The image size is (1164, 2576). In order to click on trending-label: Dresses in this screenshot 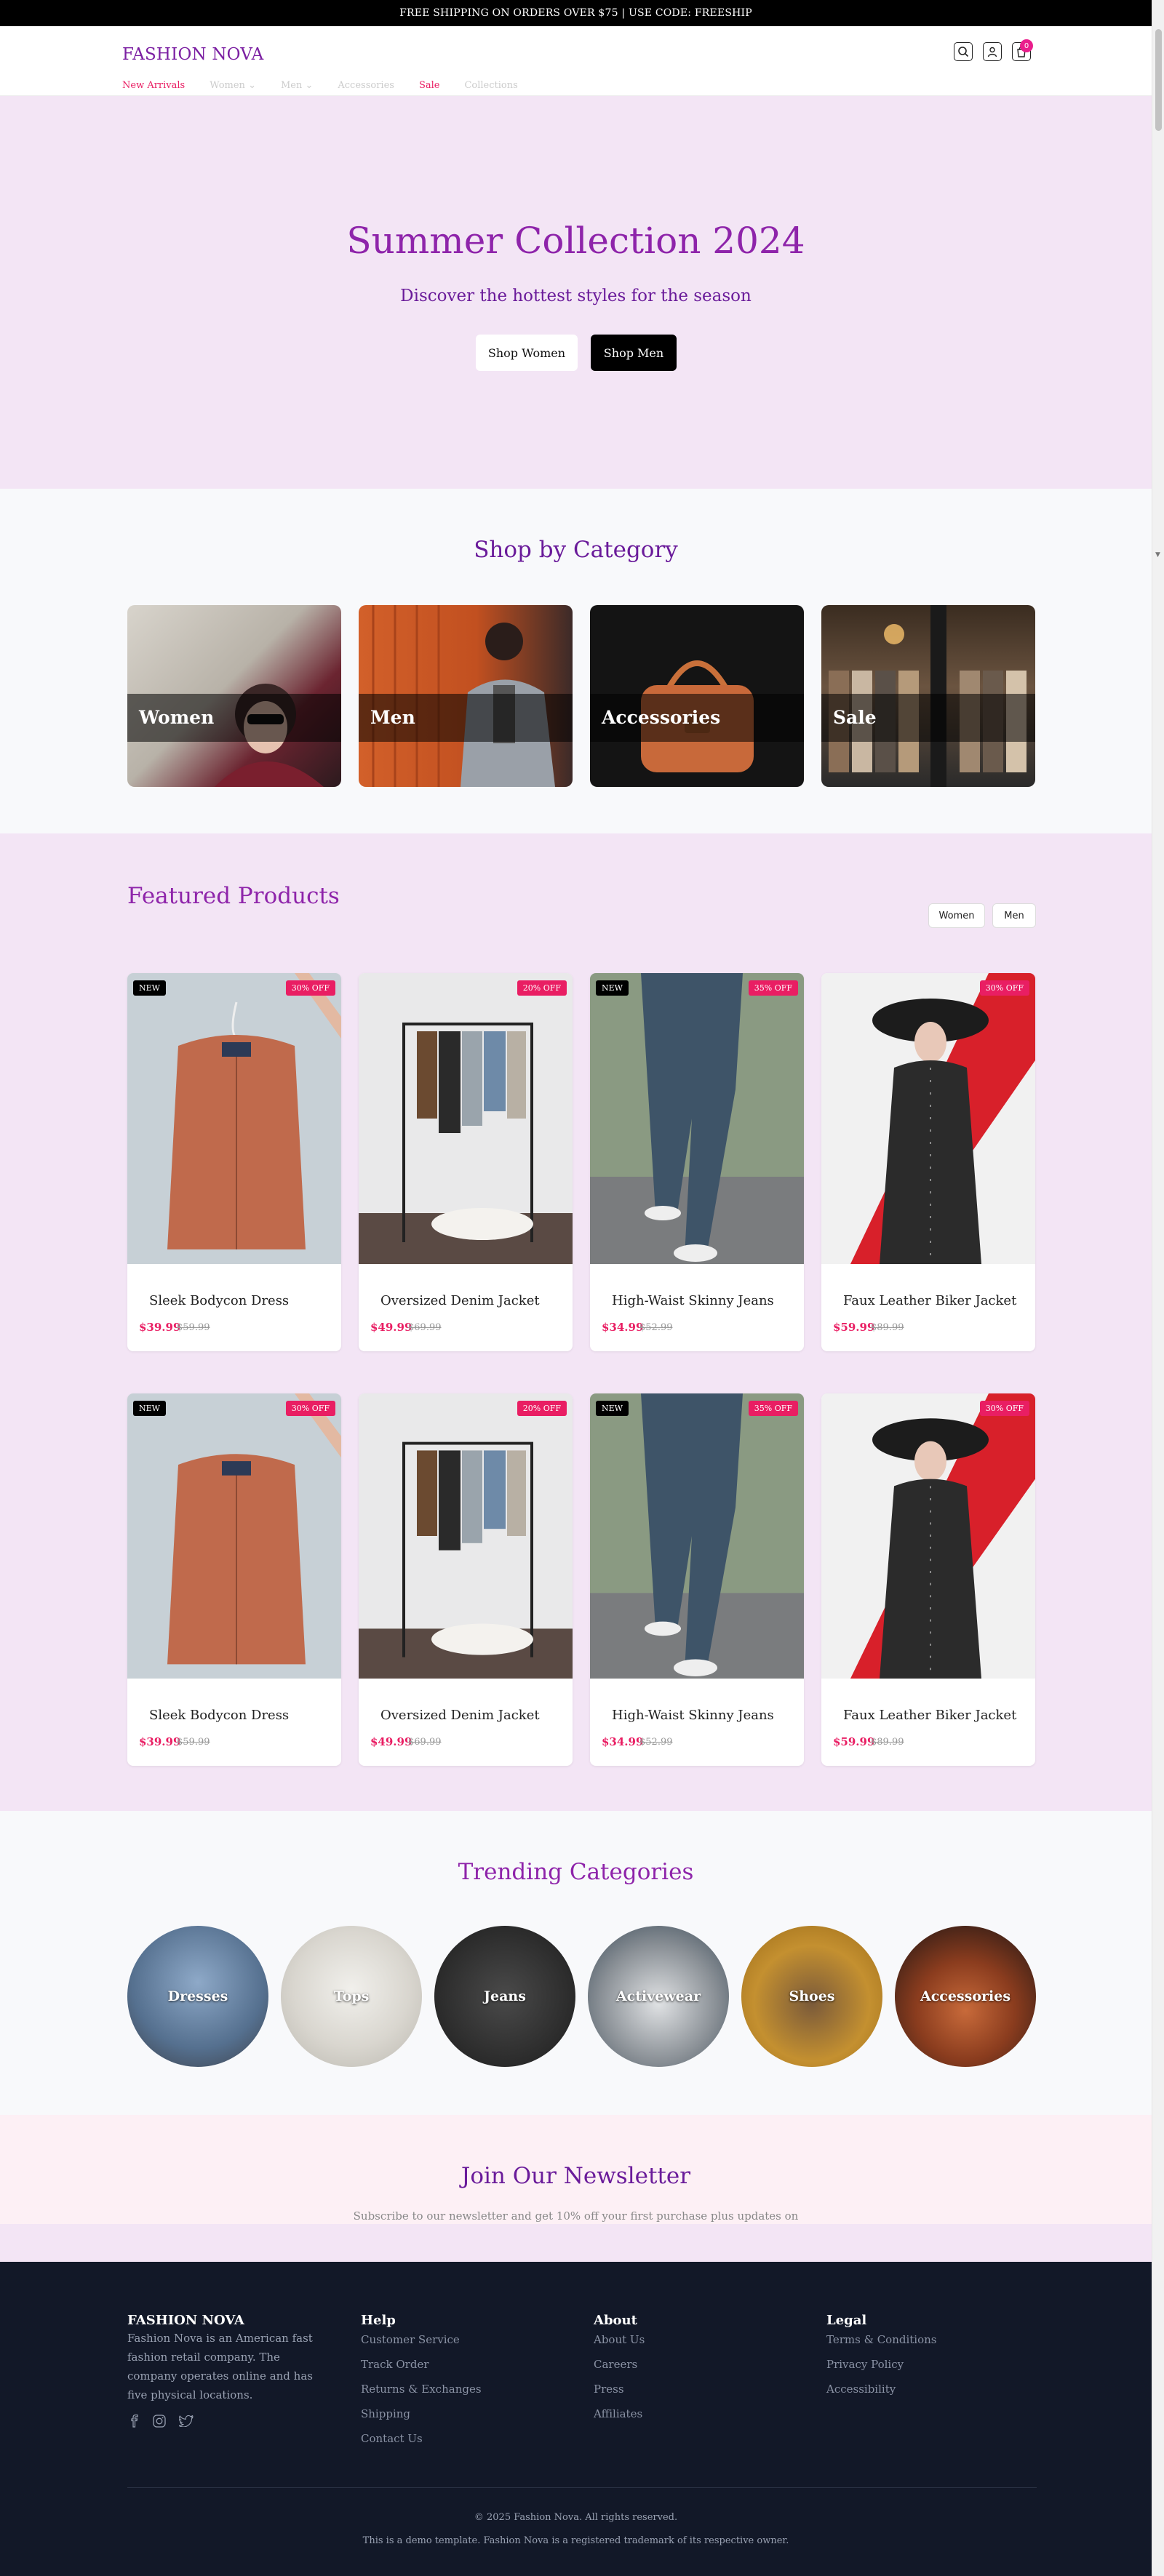, I will do `click(197, 1996)`.